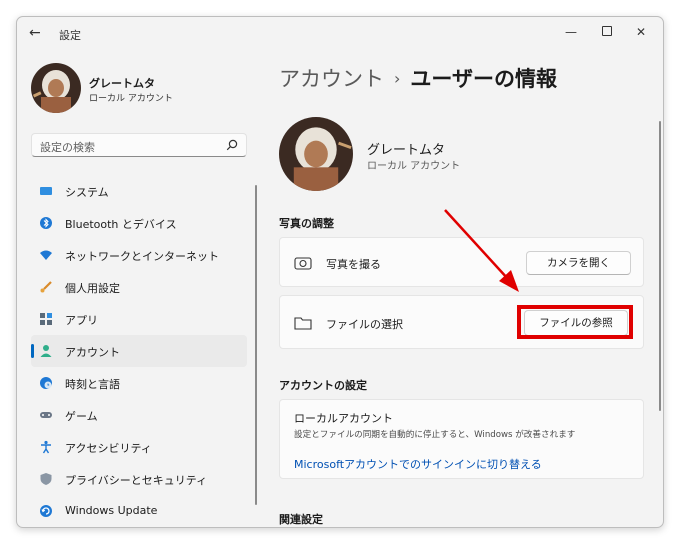  Describe the element at coordinates (397, 78) in the screenshot. I see `chevron-right-icon: ›` at that location.